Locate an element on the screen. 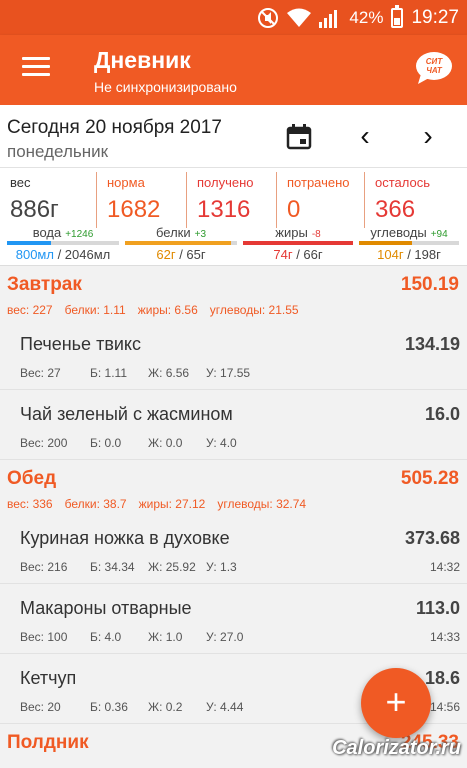 The width and height of the screenshot is (467, 768). chat-icon-text-bottom: ЧАТ is located at coordinates (434, 70).